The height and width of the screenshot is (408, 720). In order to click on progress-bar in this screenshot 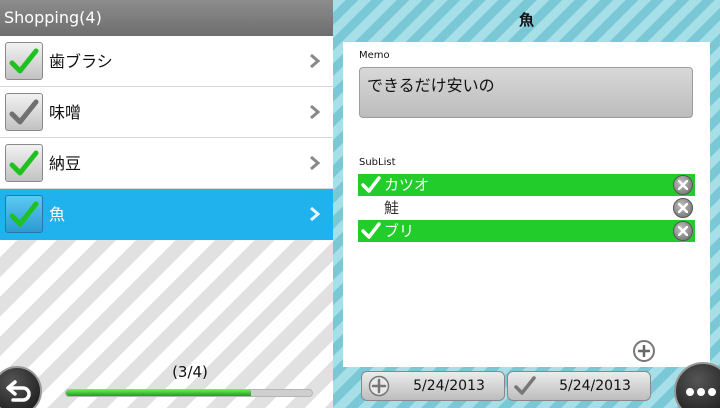, I will do `click(189, 393)`.